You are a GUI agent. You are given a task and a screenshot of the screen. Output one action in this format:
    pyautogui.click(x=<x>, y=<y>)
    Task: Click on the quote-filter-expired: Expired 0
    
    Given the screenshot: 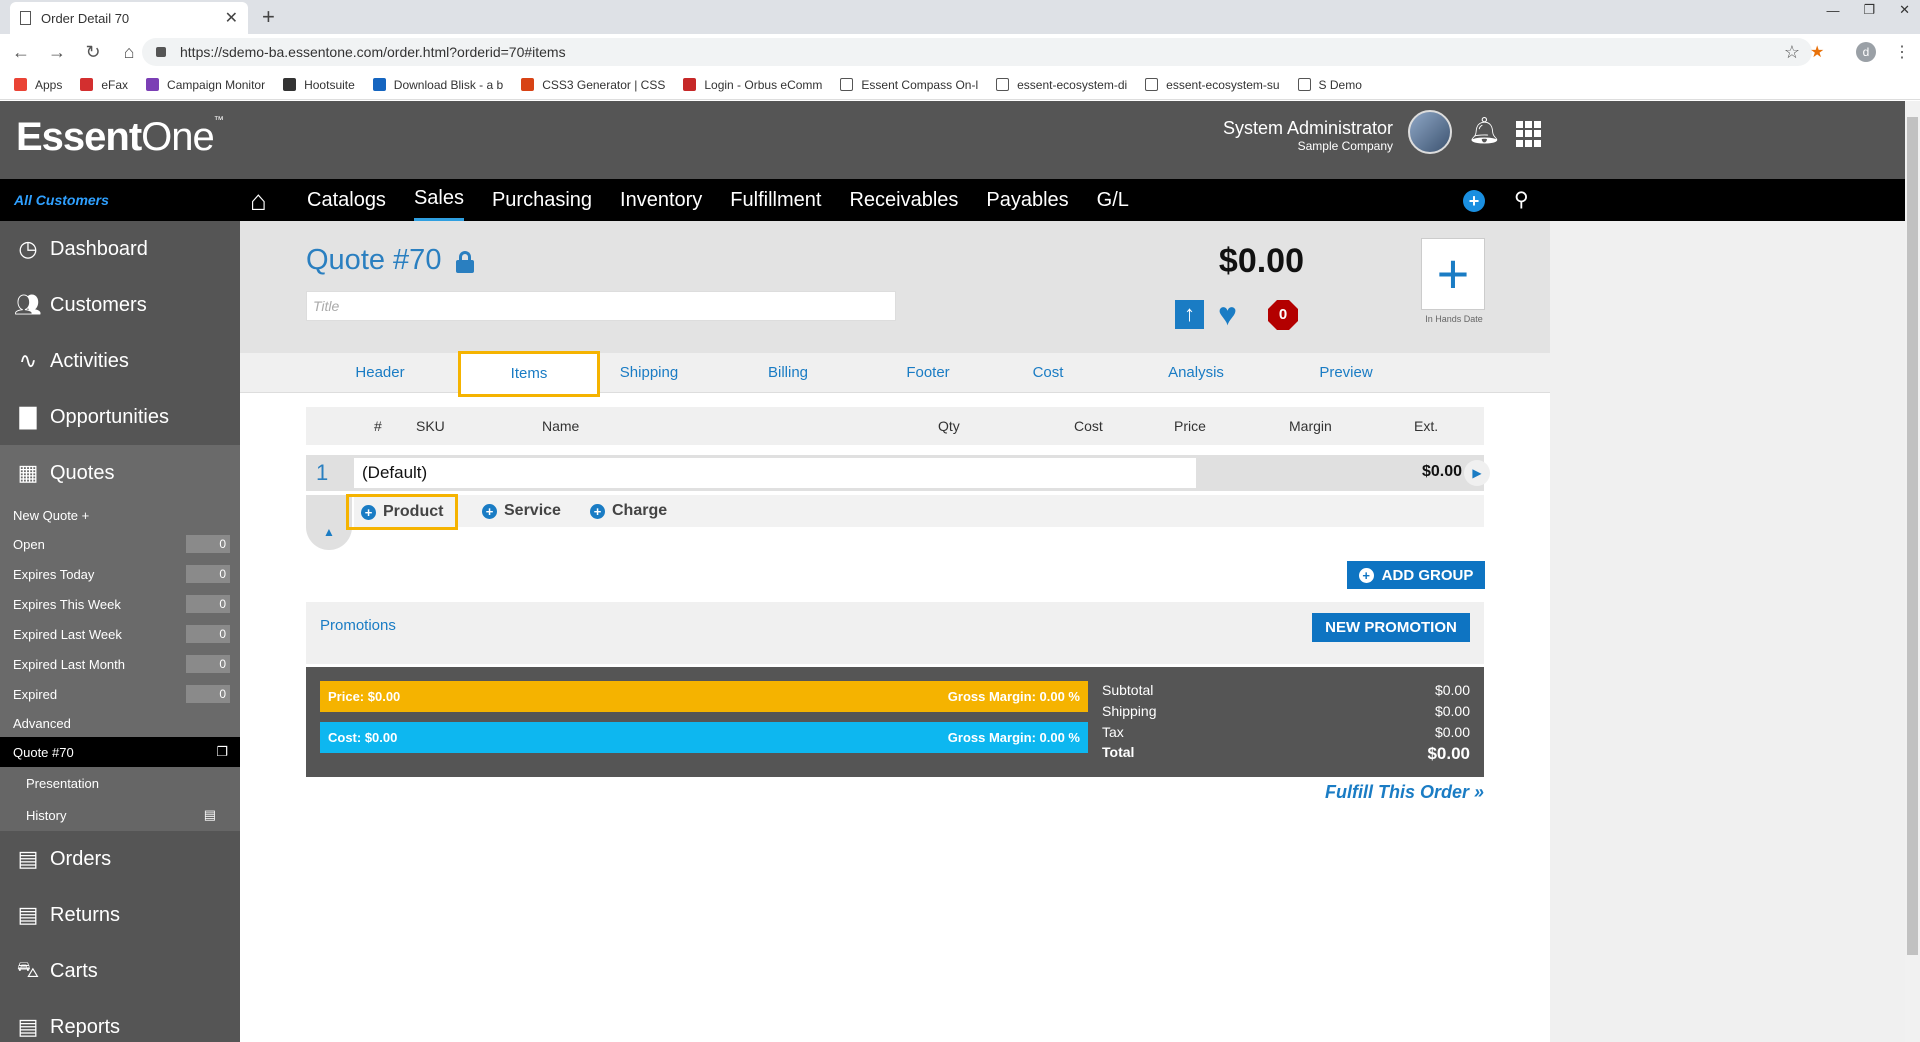 What is the action you would take?
    pyautogui.click(x=120, y=694)
    